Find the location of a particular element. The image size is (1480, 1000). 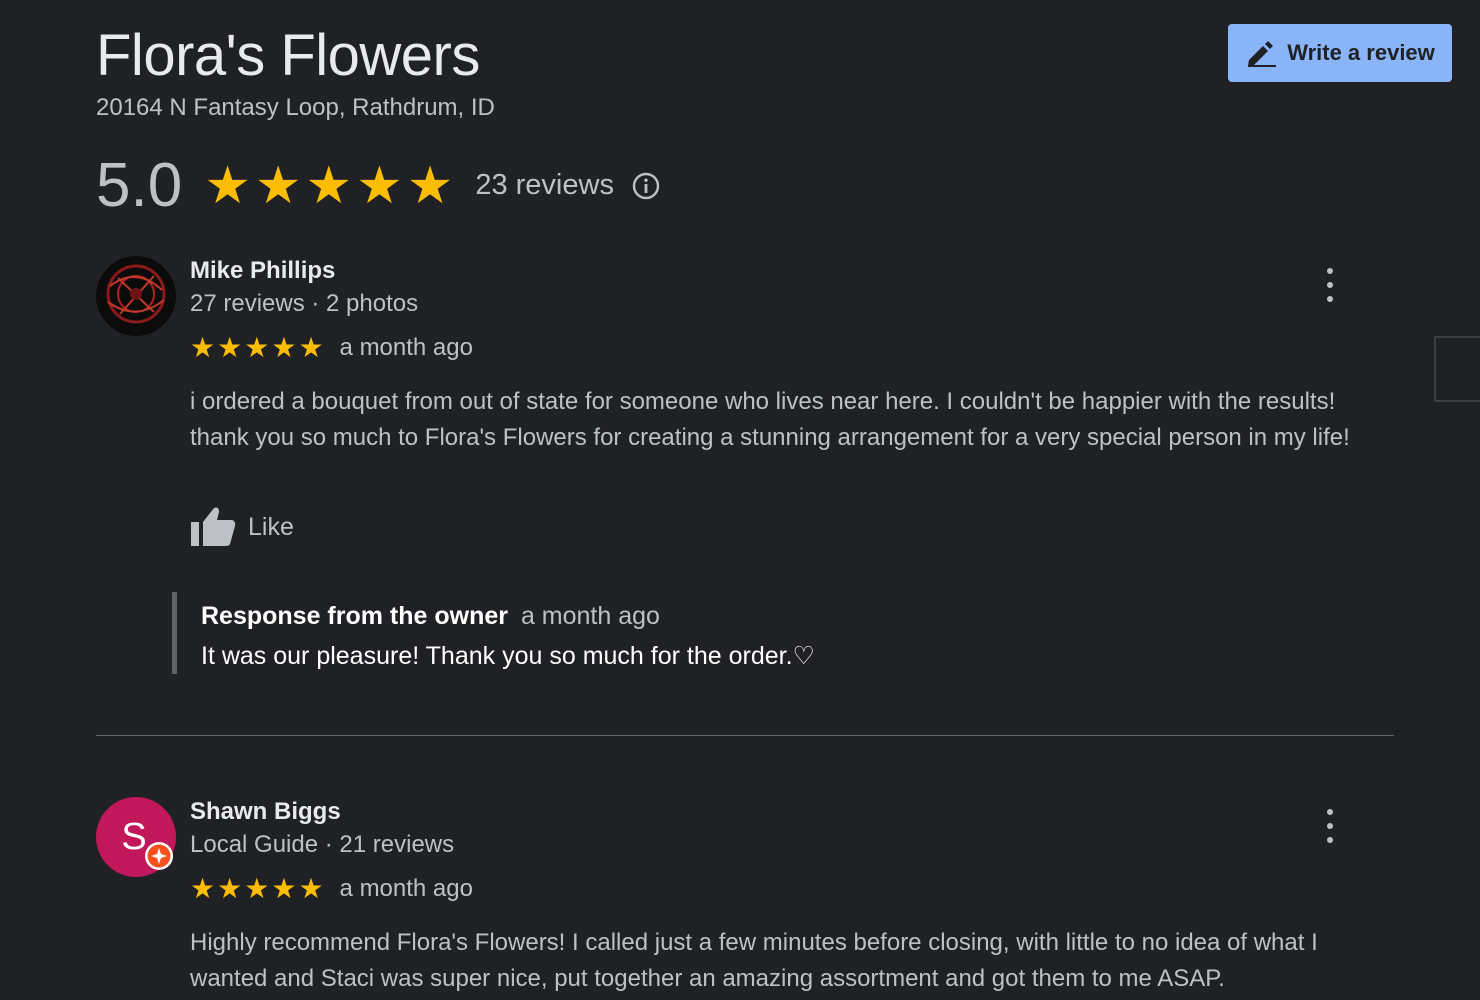

reviewer-meta: 27 reviews · 2 photos is located at coordinates (304, 303).